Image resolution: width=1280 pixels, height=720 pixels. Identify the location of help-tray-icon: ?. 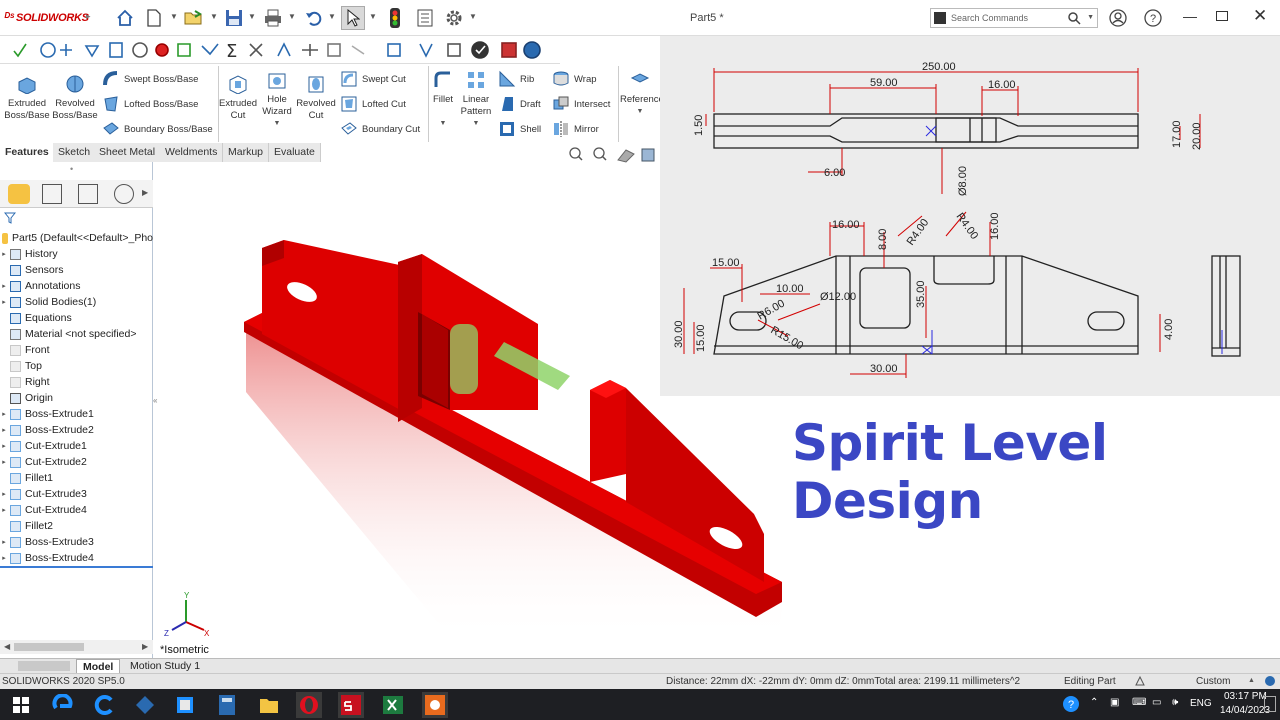
(1071, 705).